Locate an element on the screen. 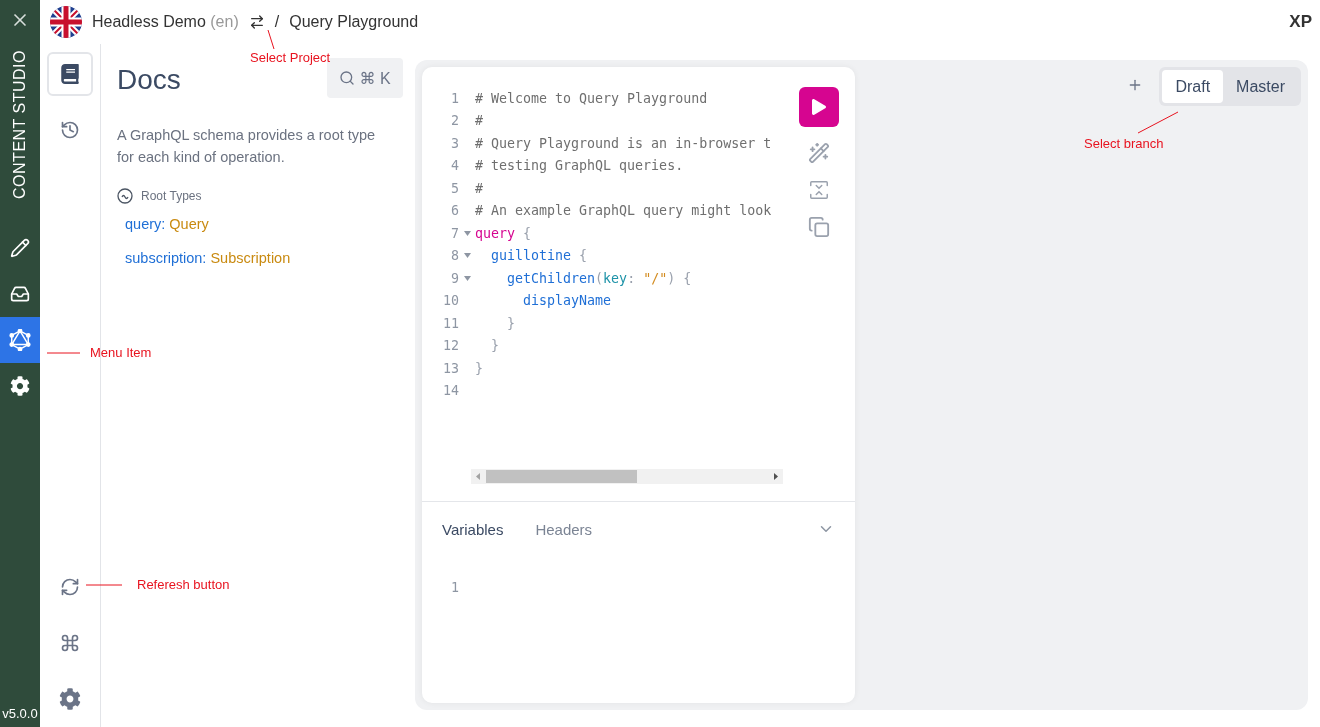 This screenshot has width=1320, height=727. line-number: 12 is located at coordinates (450, 346).